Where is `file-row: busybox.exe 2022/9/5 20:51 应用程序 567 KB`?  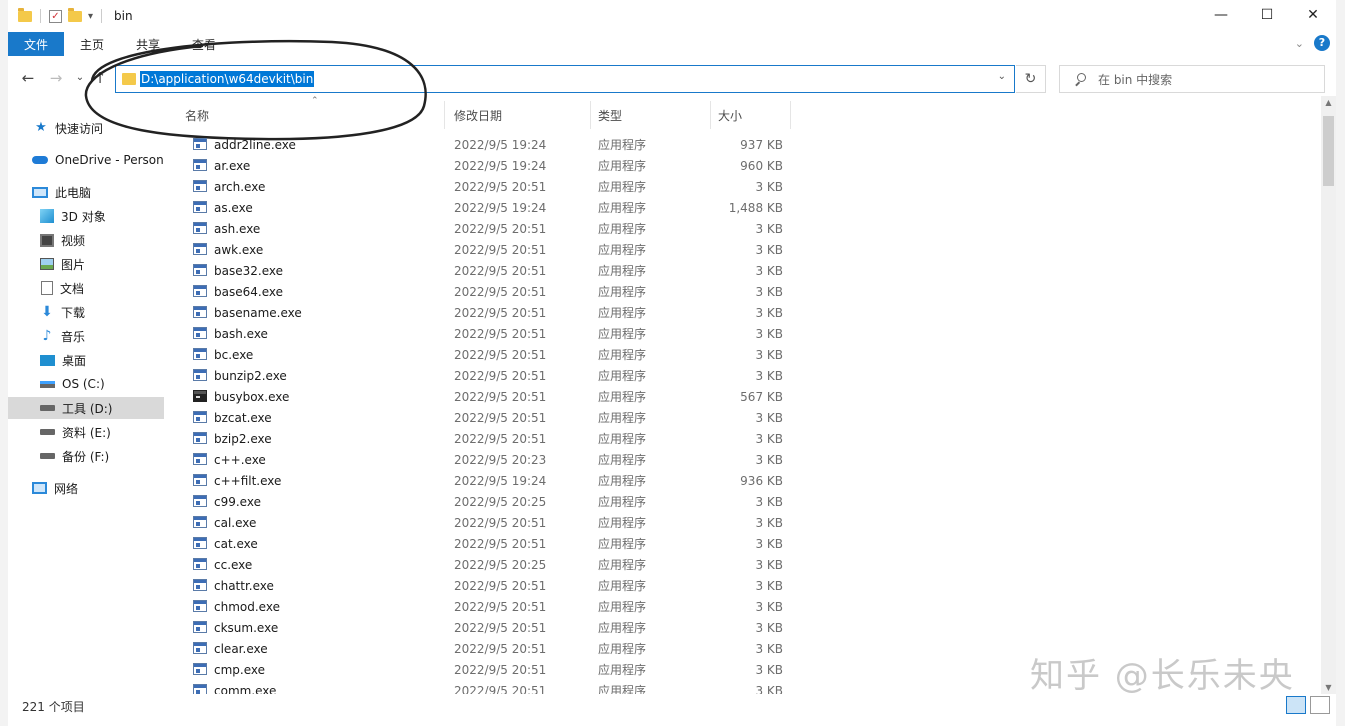
file-row: busybox.exe 2022/9/5 20:51 应用程序 567 KB is located at coordinates (478, 396).